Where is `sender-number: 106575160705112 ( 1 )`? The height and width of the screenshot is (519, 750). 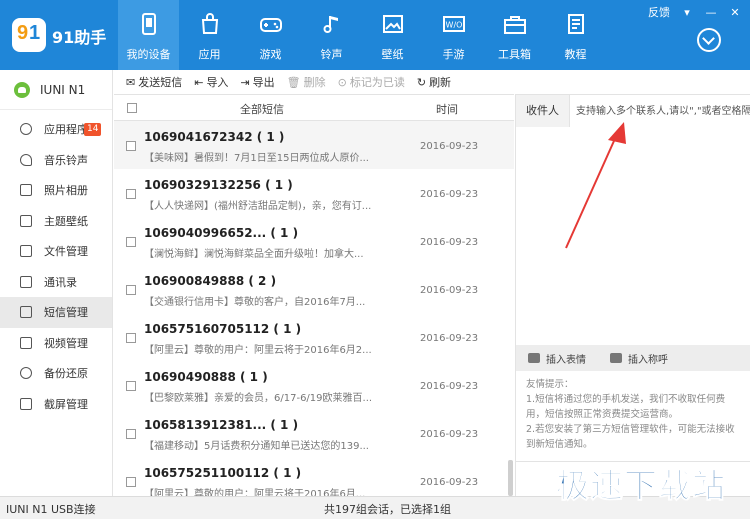 sender-number: 106575160705112 ( 1 ) is located at coordinates (223, 329).